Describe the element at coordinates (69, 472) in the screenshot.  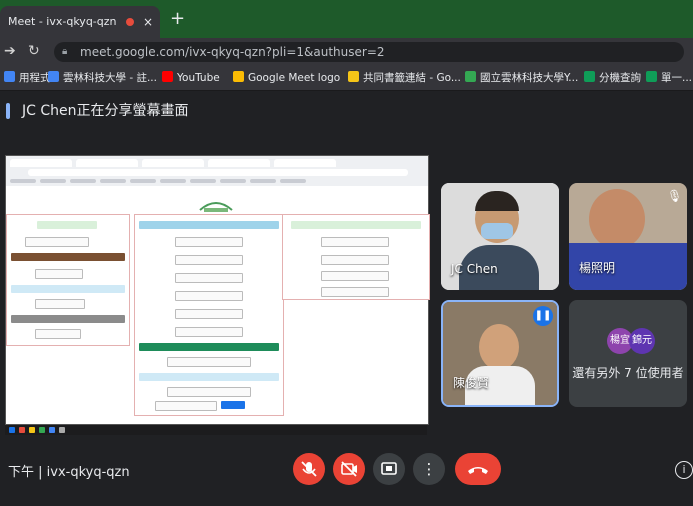
I see `meeting-code: 下午 | ivx-qkyq-qzn` at that location.